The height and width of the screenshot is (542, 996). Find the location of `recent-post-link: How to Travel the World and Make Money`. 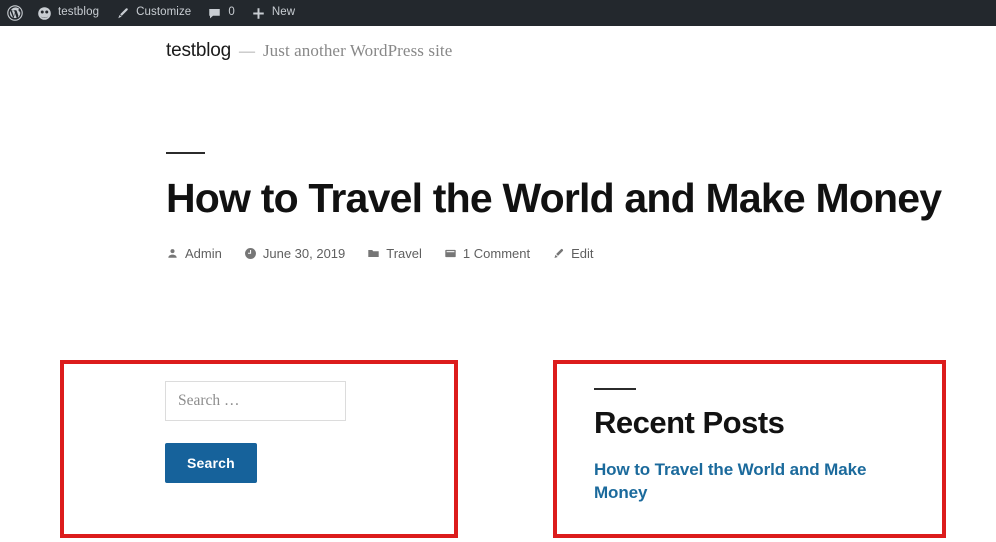

recent-post-link: How to Travel the World and Make Money is located at coordinates (759, 481).